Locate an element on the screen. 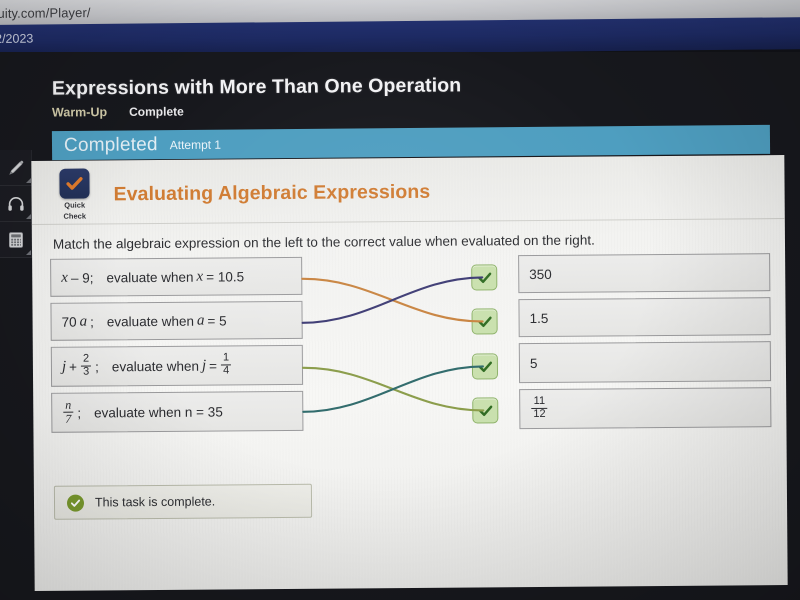 The height and width of the screenshot is (600, 800). tool-rail is located at coordinates (16, 204).